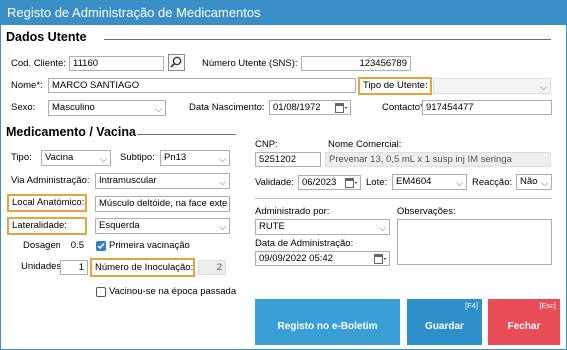 The image size is (567, 350). I want to click on guardar-label: Guardar, so click(444, 326).